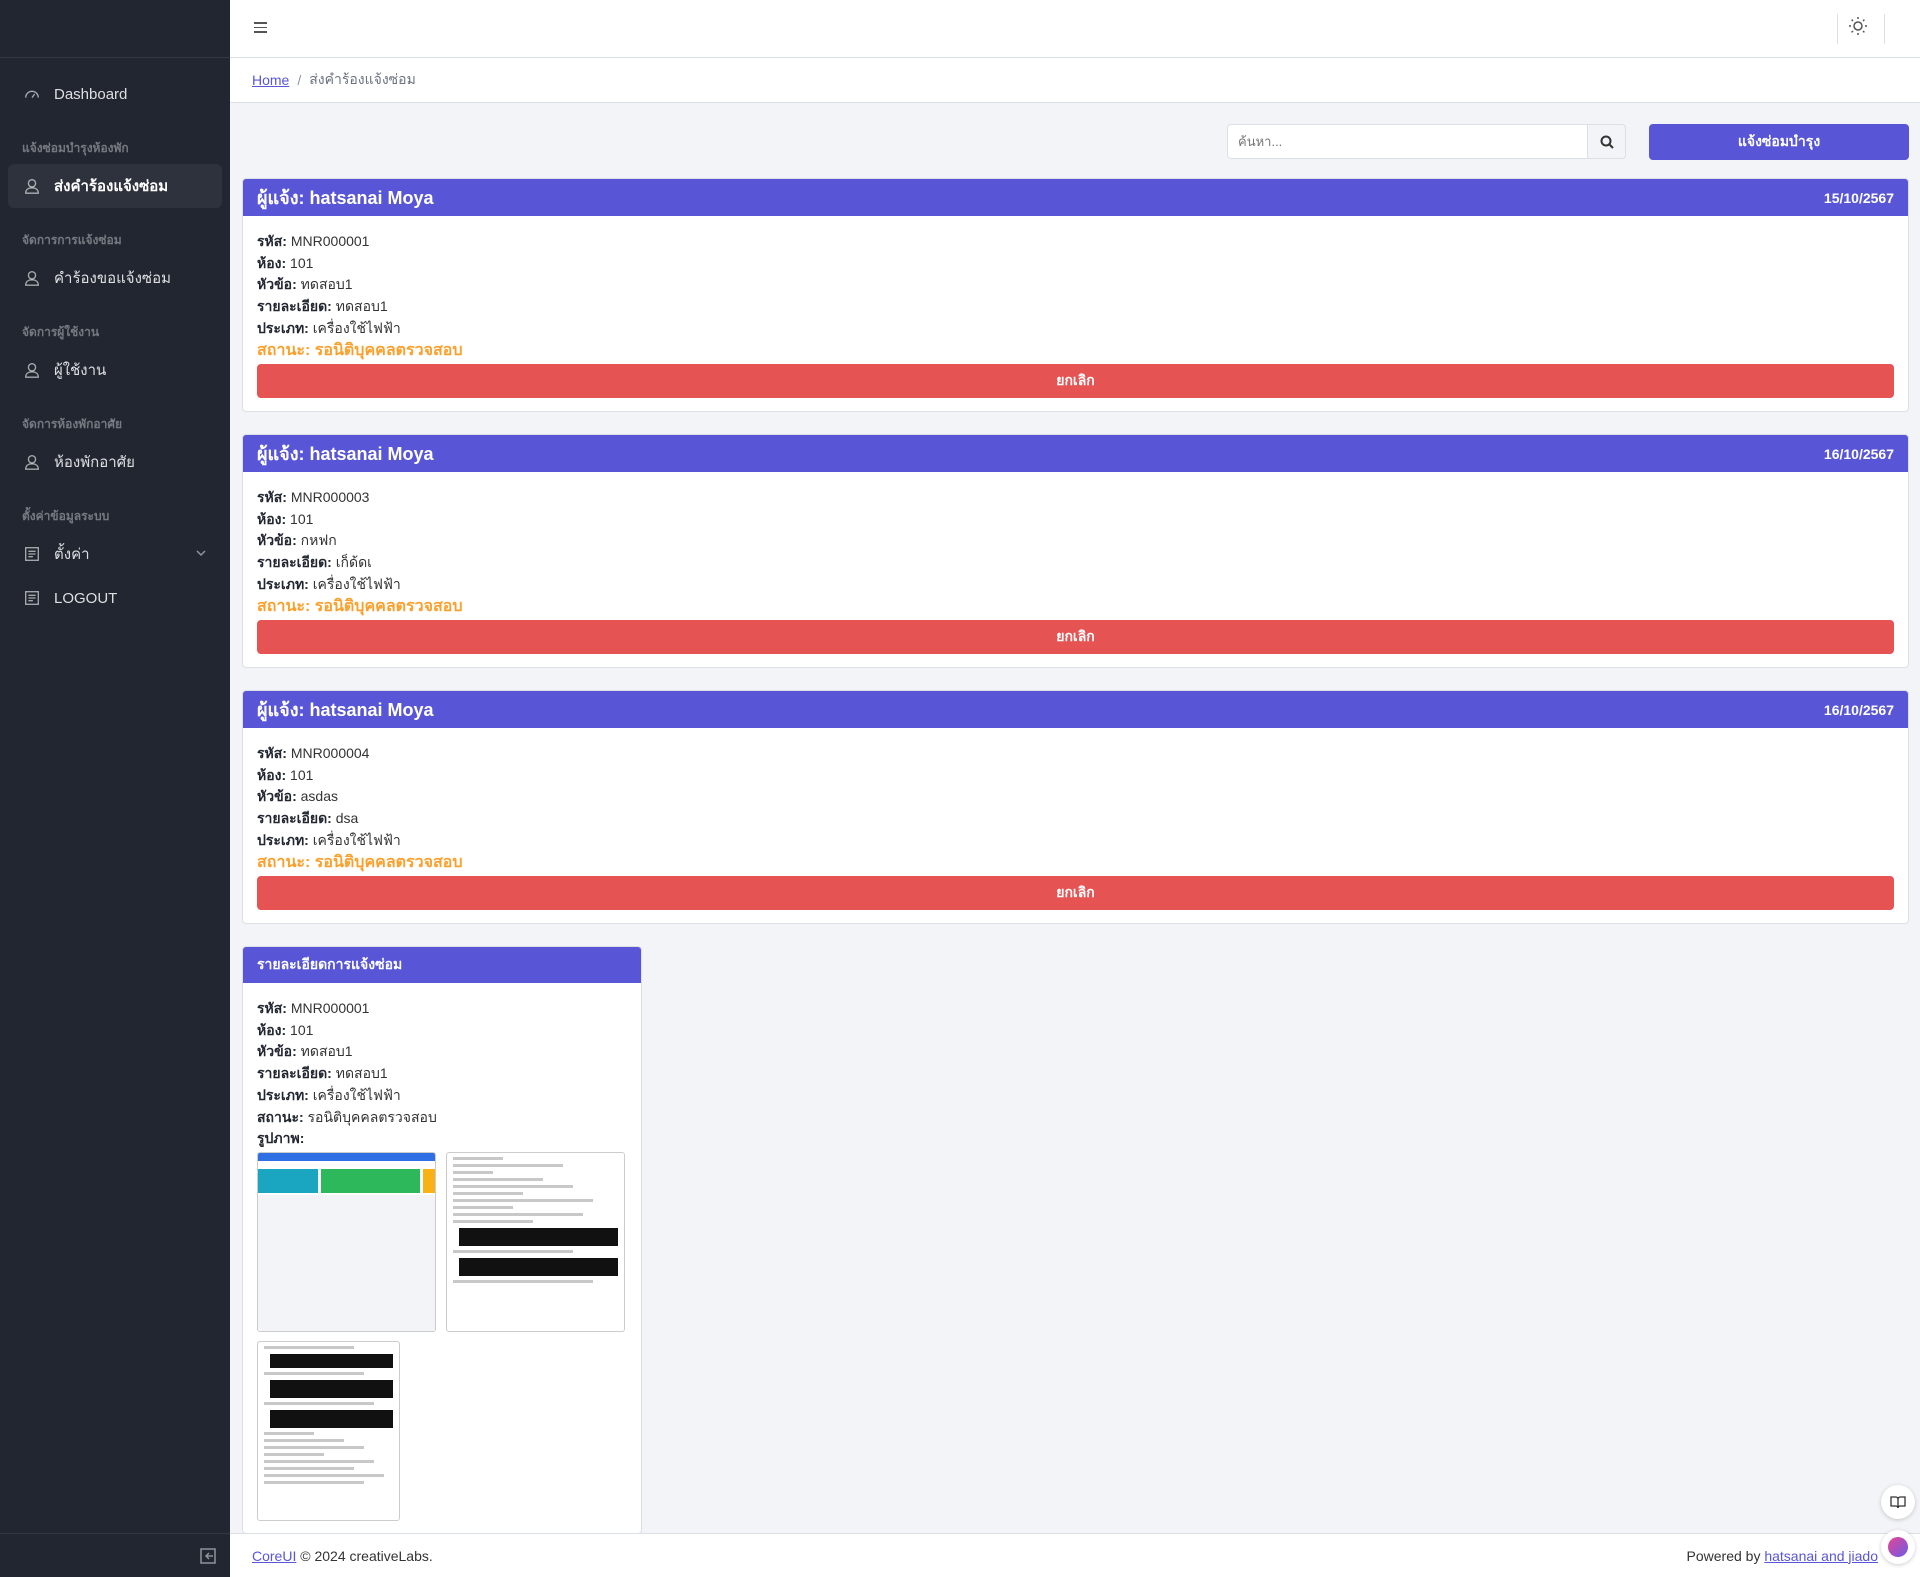 The width and height of the screenshot is (1920, 1577). Describe the element at coordinates (80, 370) in the screenshot. I see `sidebar-item-label: ผู้ใช้งาน` at that location.